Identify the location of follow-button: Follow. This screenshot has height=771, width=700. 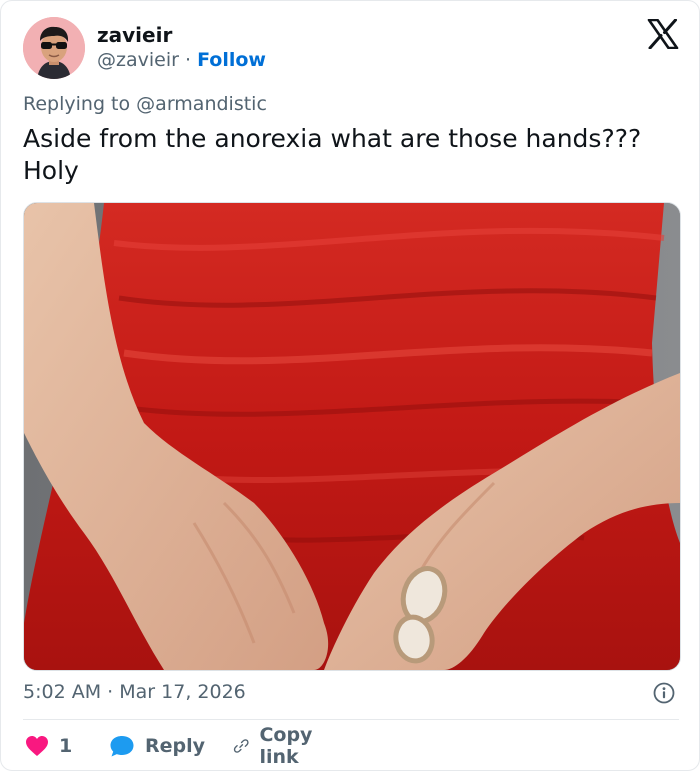
(231, 60).